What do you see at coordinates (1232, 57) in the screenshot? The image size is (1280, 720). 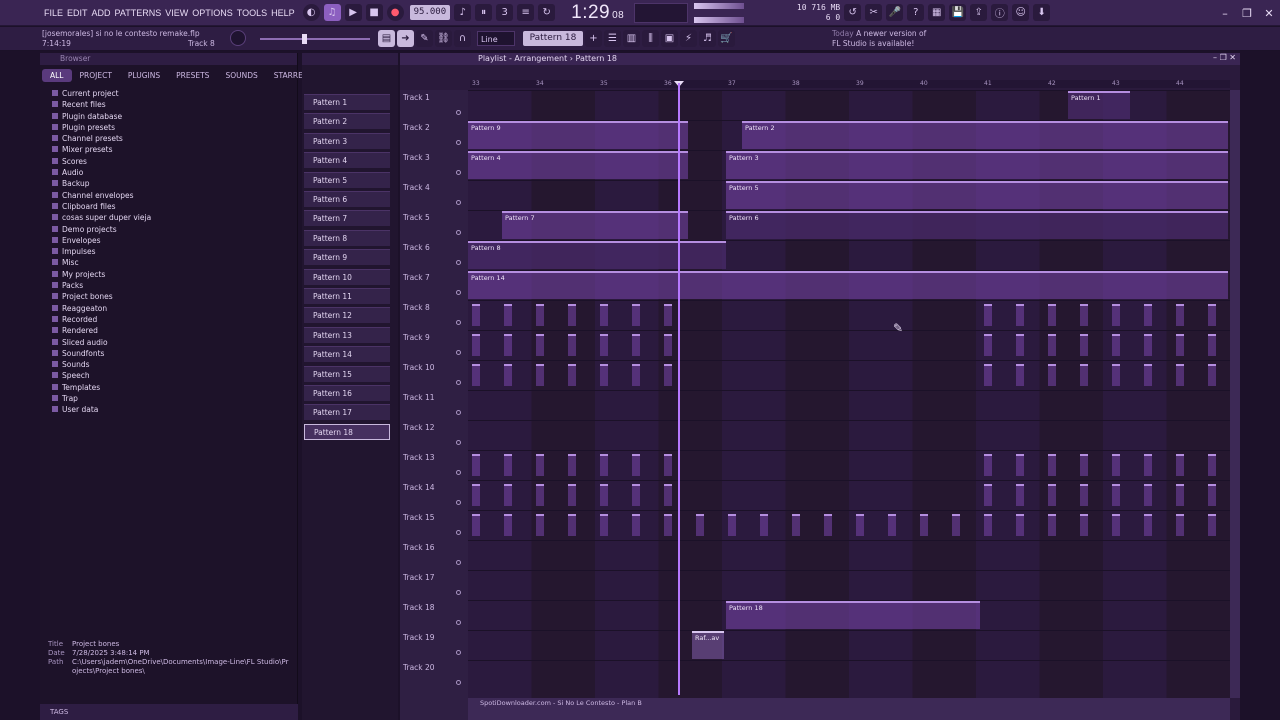 I see `pl-close-icon: ✕` at bounding box center [1232, 57].